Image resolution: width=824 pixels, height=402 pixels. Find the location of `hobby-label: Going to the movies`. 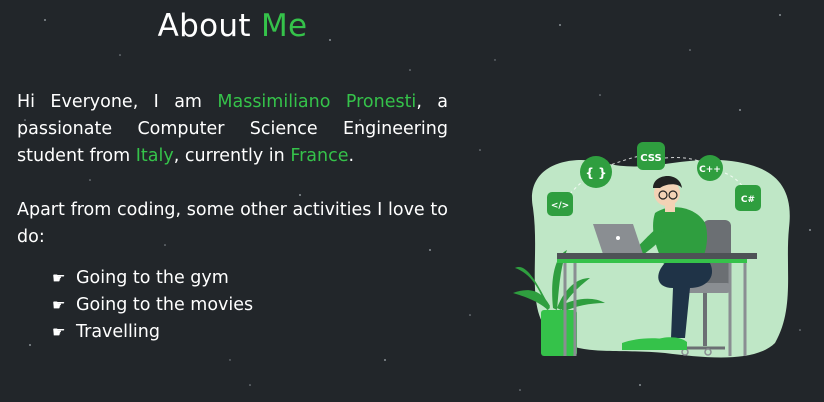

hobby-label: Going to the movies is located at coordinates (165, 305).